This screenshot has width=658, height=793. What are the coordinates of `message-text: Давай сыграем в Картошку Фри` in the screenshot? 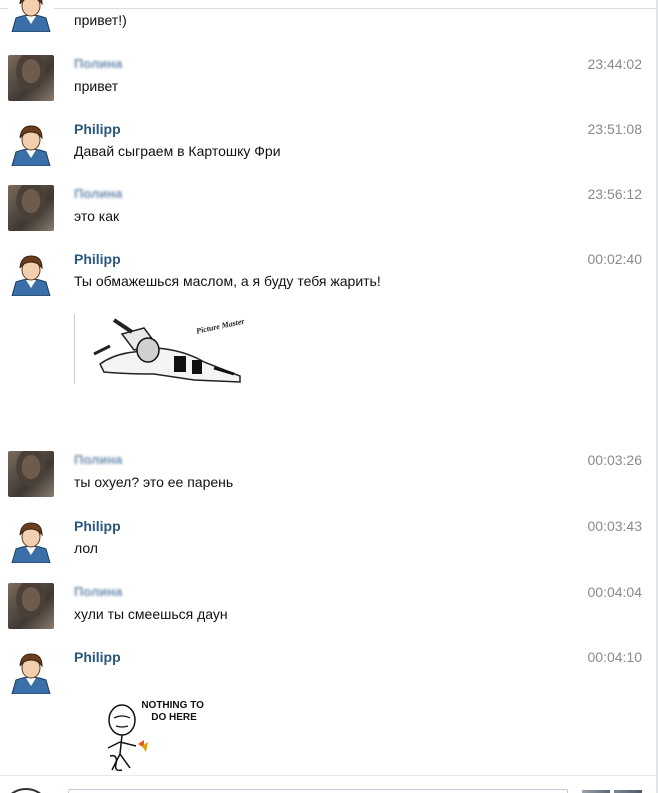 It's located at (177, 151).